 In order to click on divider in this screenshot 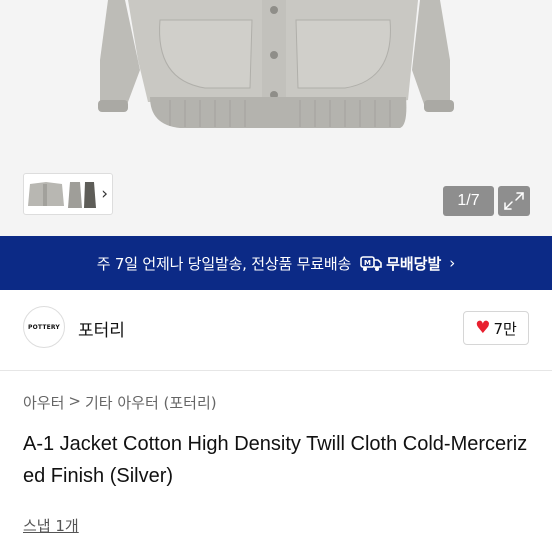, I will do `click(276, 370)`.